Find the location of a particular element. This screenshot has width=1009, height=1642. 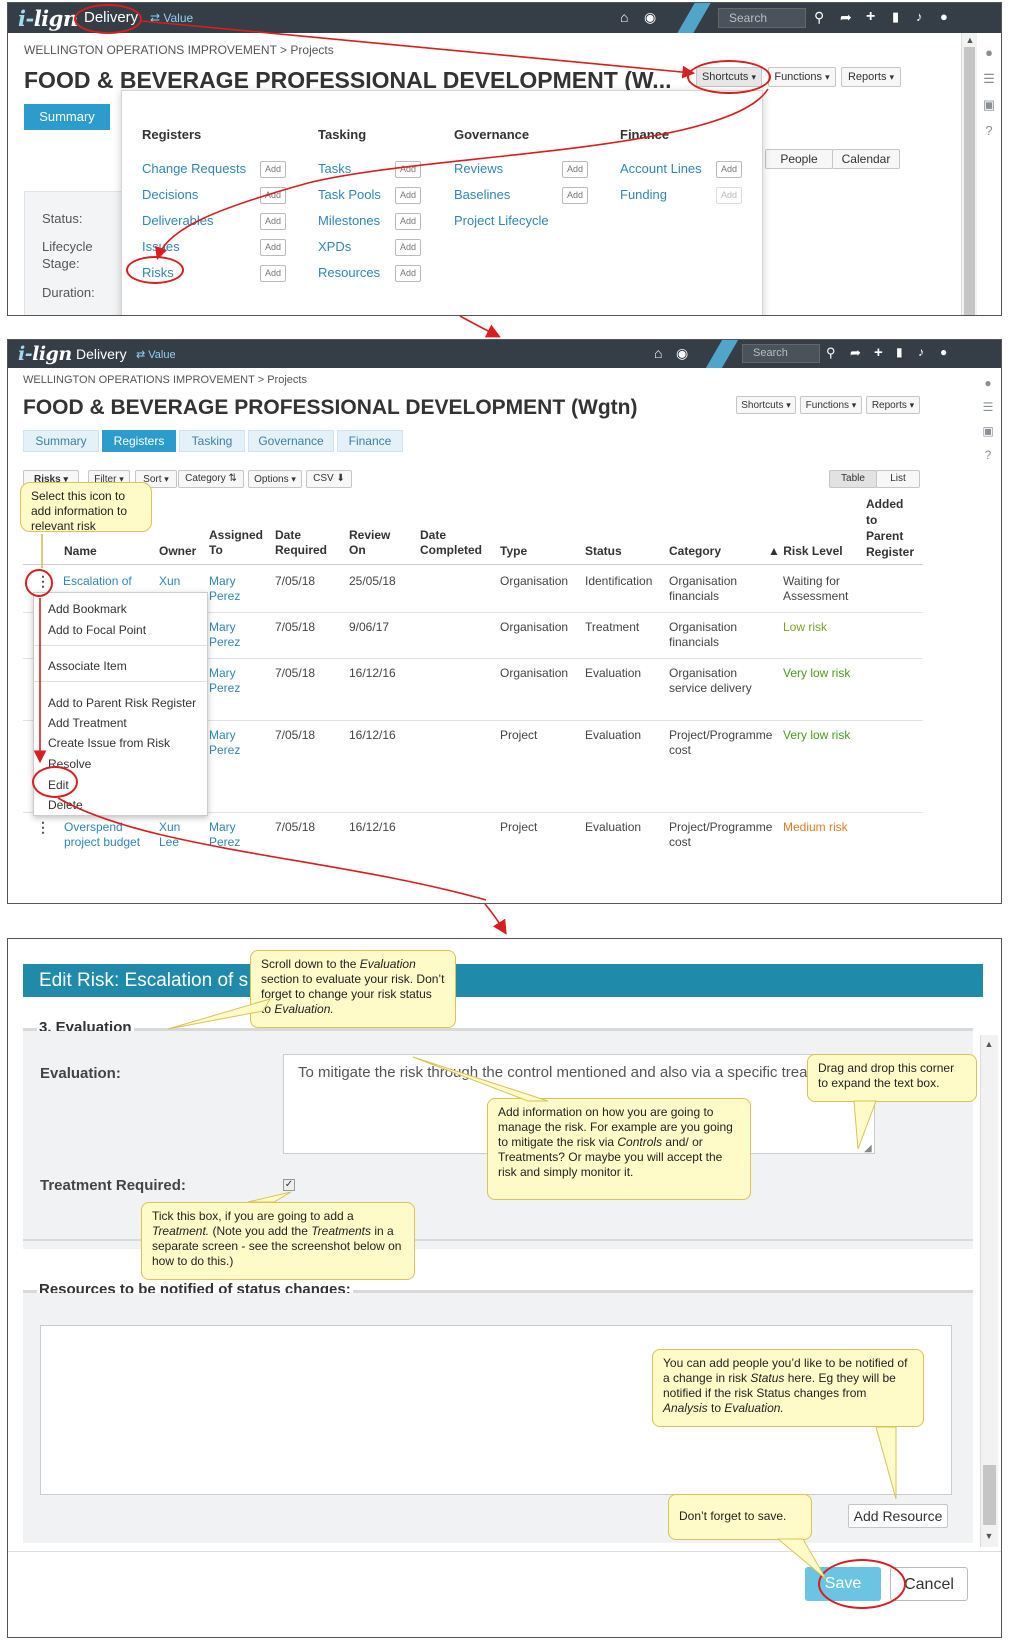

treatment-required-checkbox: ✓ is located at coordinates (289, 1185).